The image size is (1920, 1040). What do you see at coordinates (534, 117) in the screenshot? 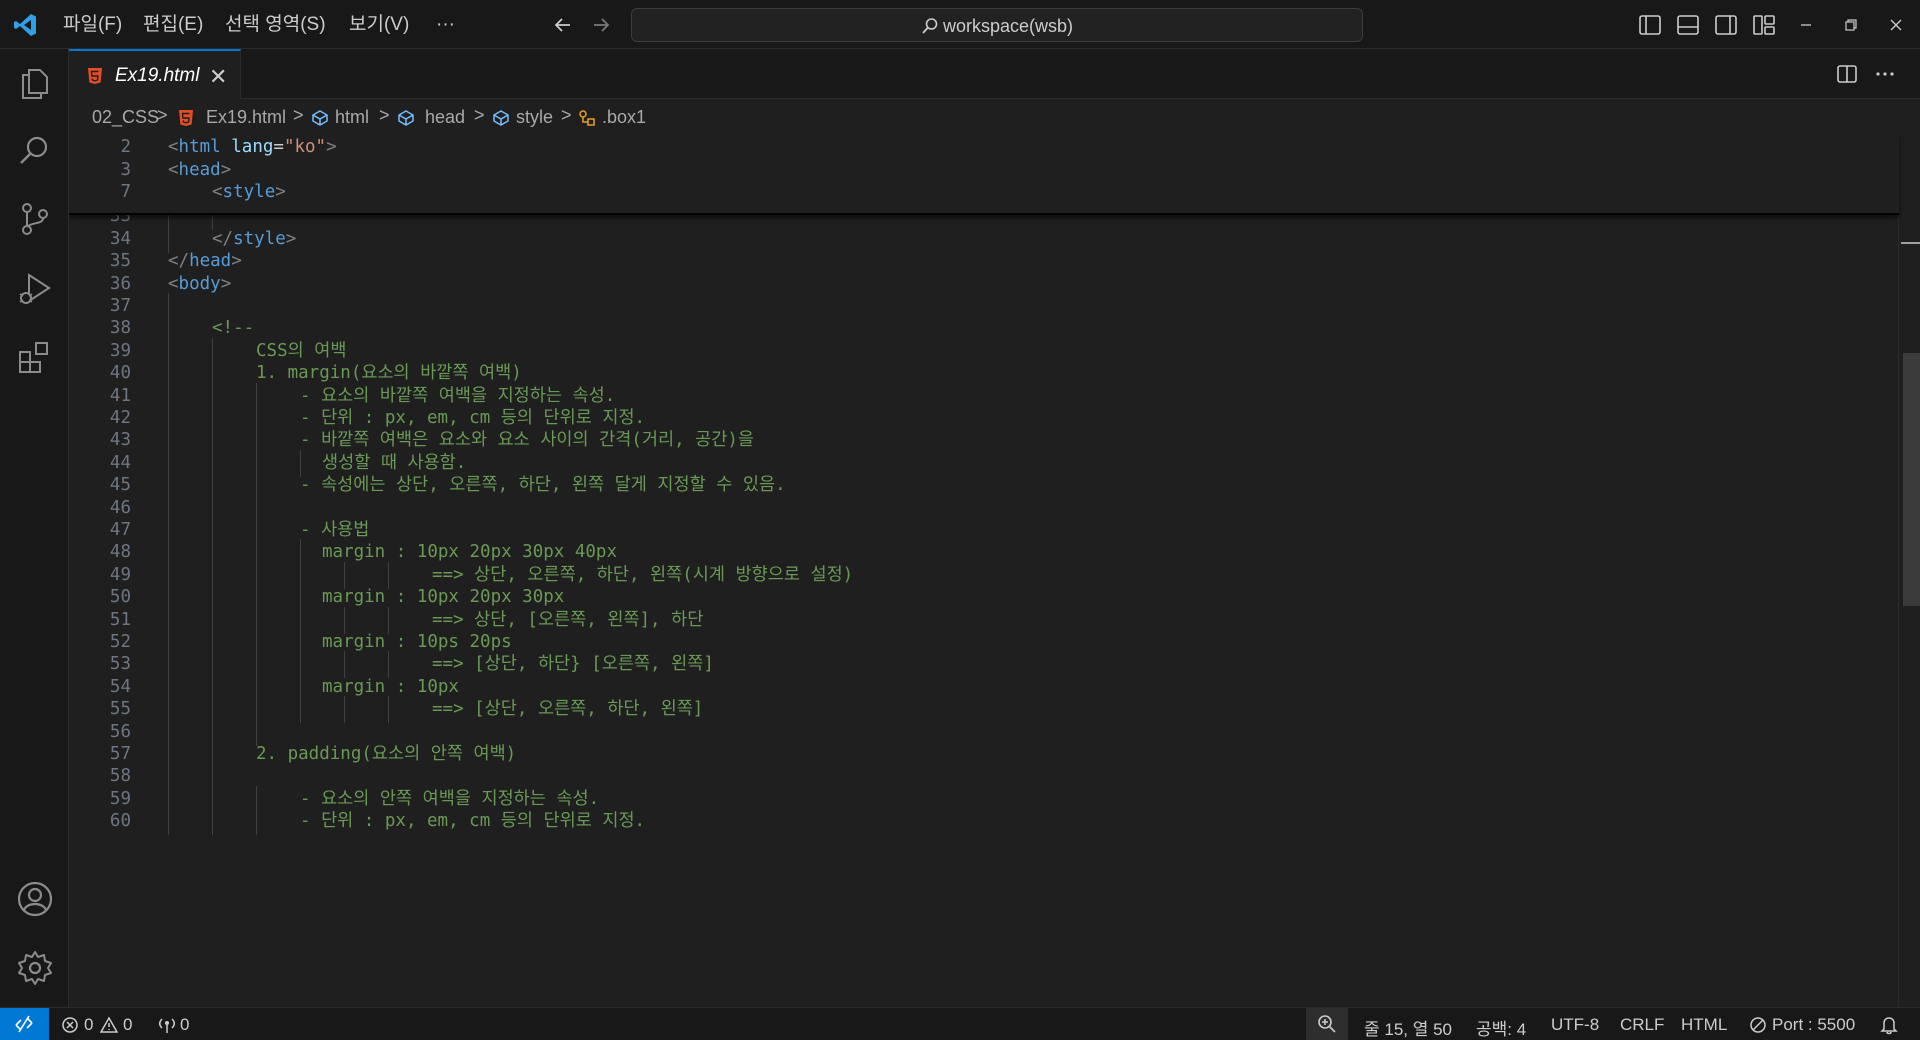
I see `breadcrumb-style: style` at bounding box center [534, 117].